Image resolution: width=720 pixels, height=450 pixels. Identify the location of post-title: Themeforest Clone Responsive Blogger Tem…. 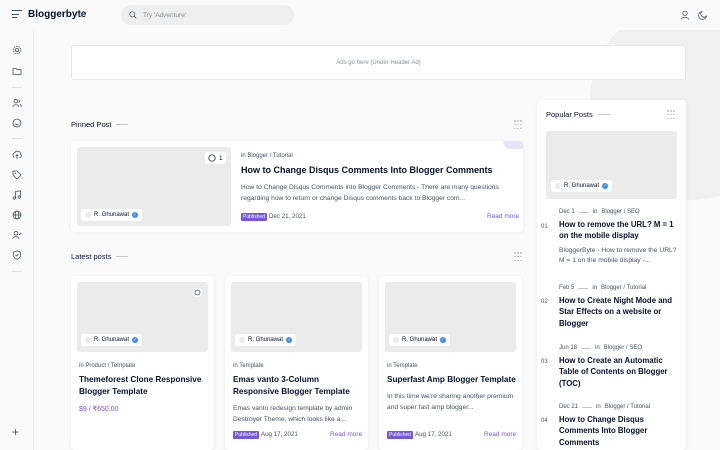
(144, 385).